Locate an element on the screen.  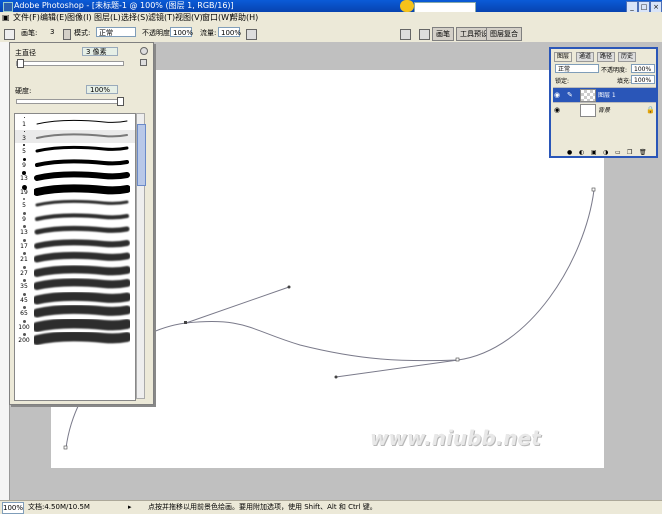
brush-preset-item: 35 is located at coordinates (75, 284).